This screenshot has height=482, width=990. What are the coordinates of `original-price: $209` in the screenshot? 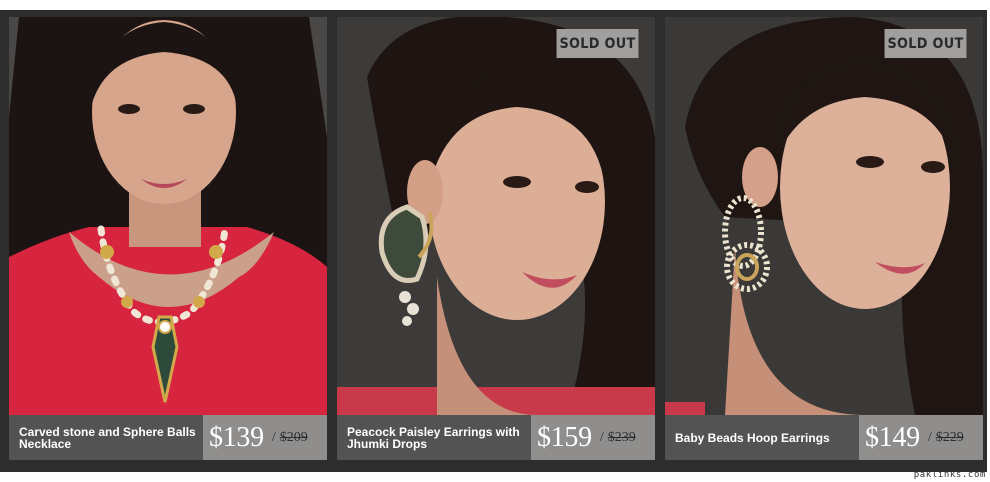 It's located at (293, 437).